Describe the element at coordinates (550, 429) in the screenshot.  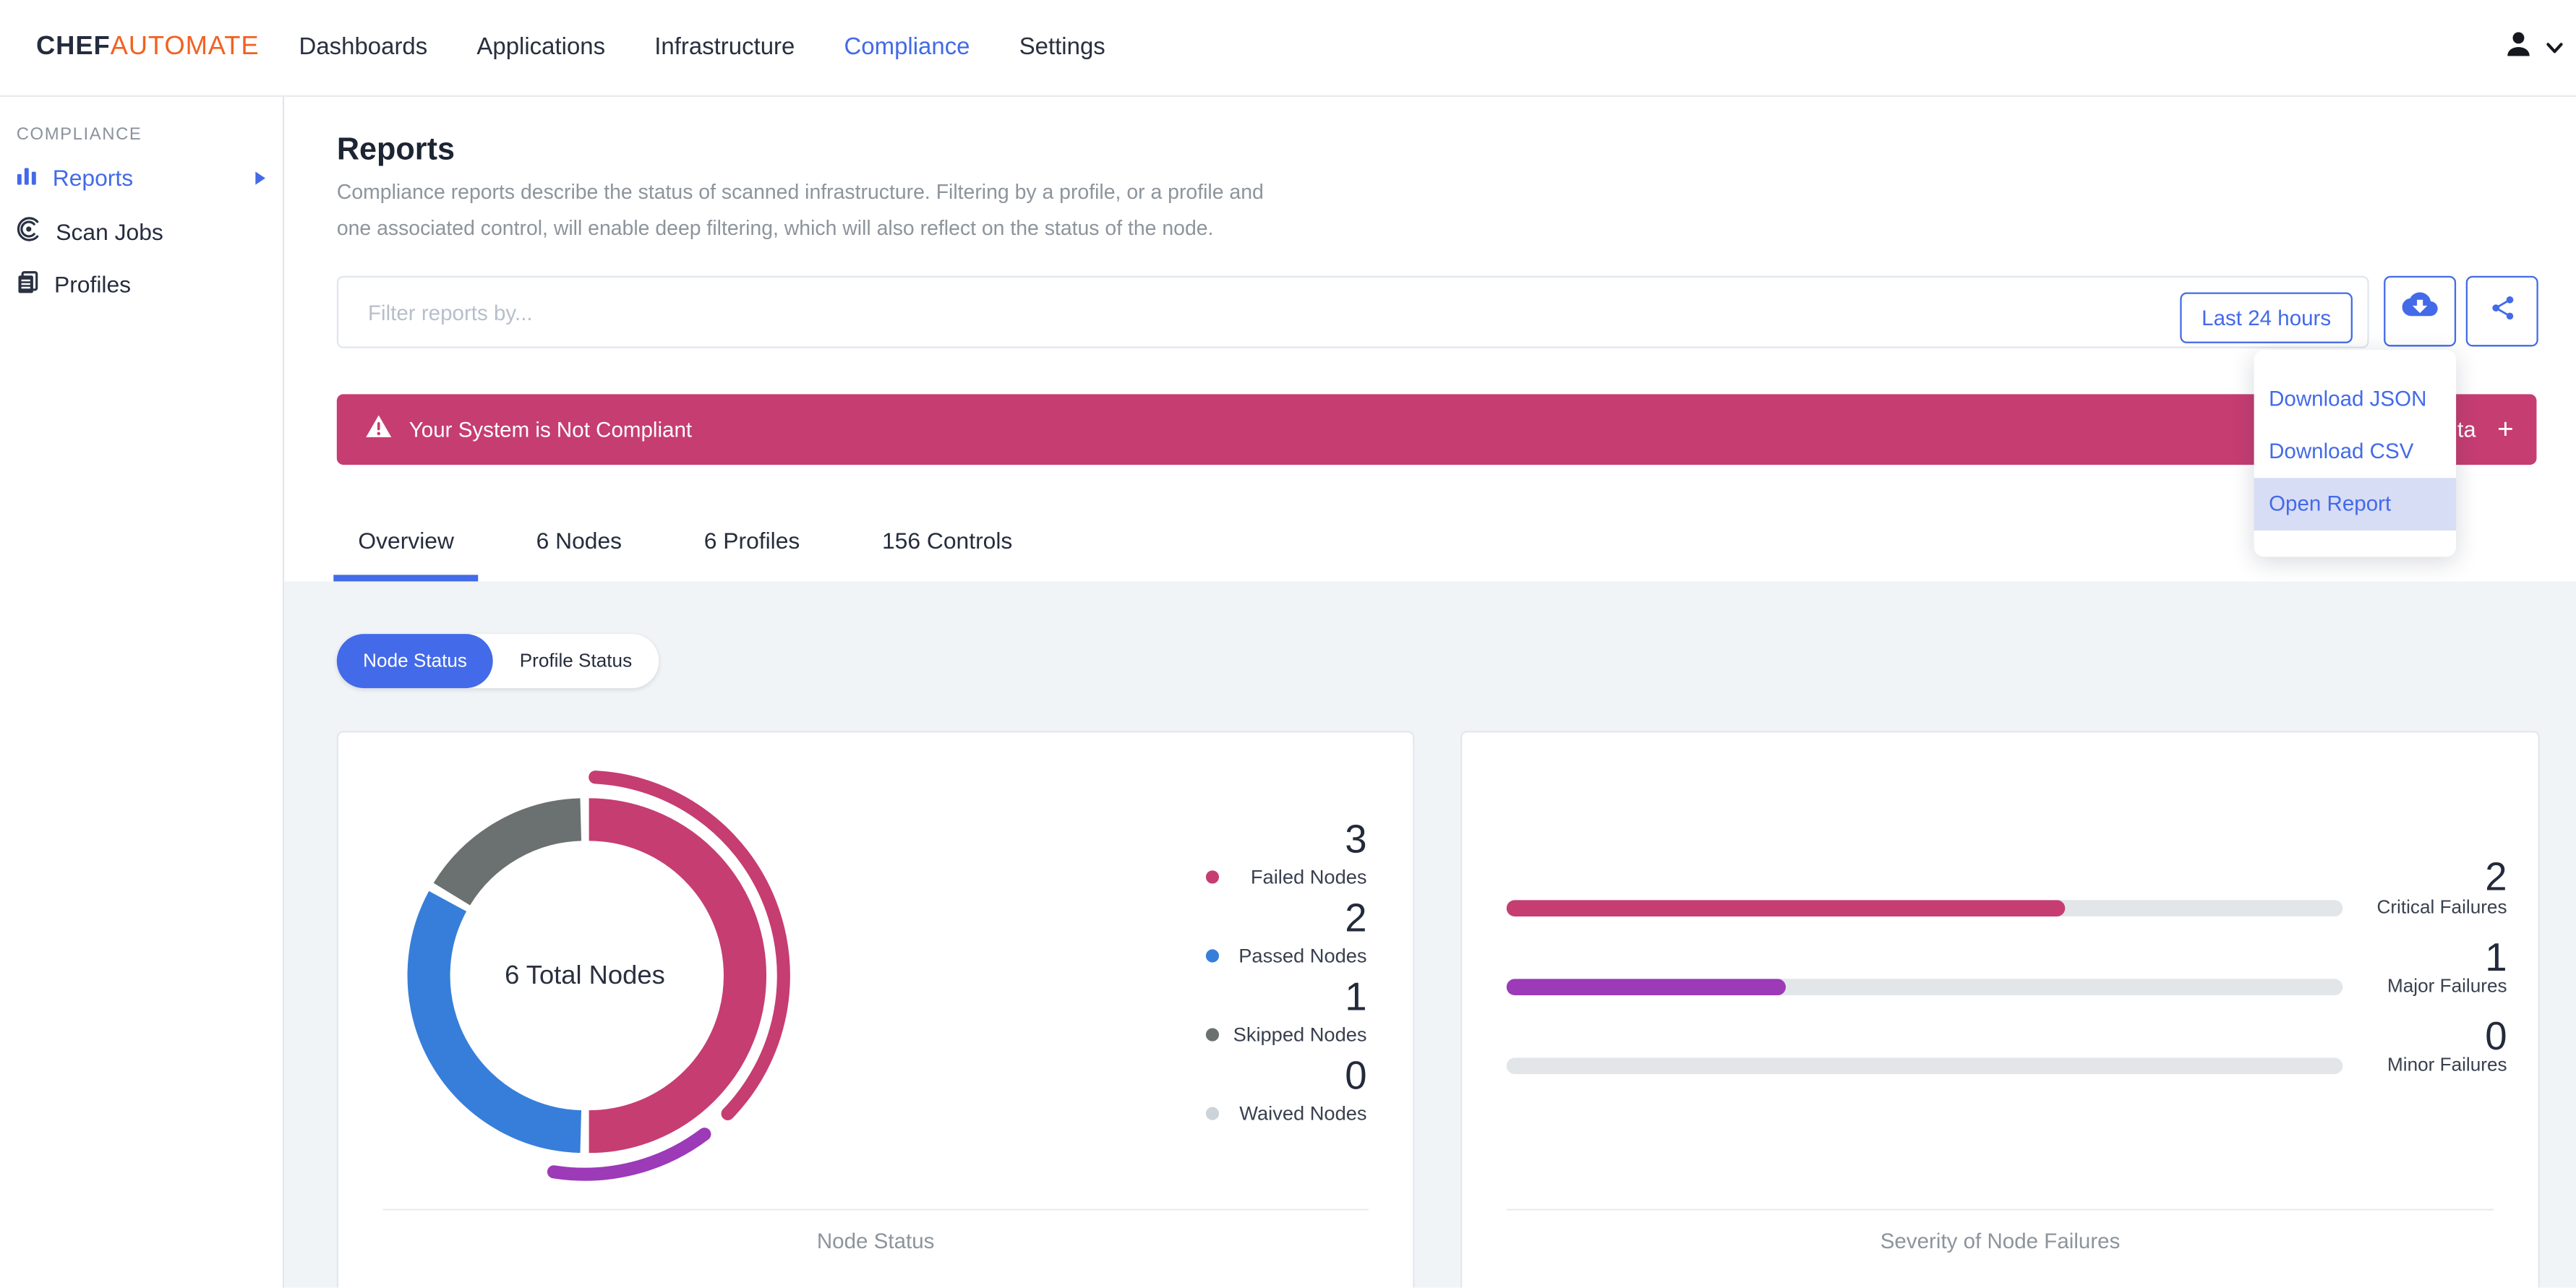
I see `banner-message: Your System is Not Compliant` at that location.